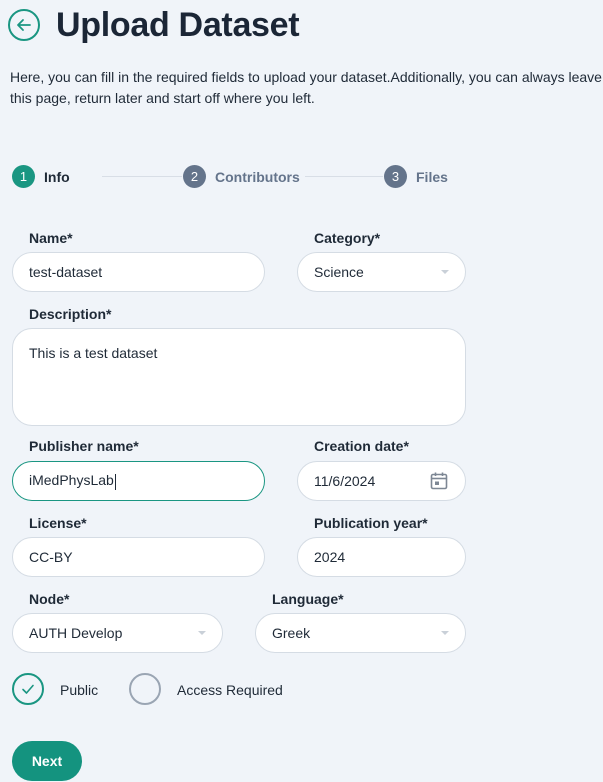  I want to click on category-value: Science, so click(339, 272).